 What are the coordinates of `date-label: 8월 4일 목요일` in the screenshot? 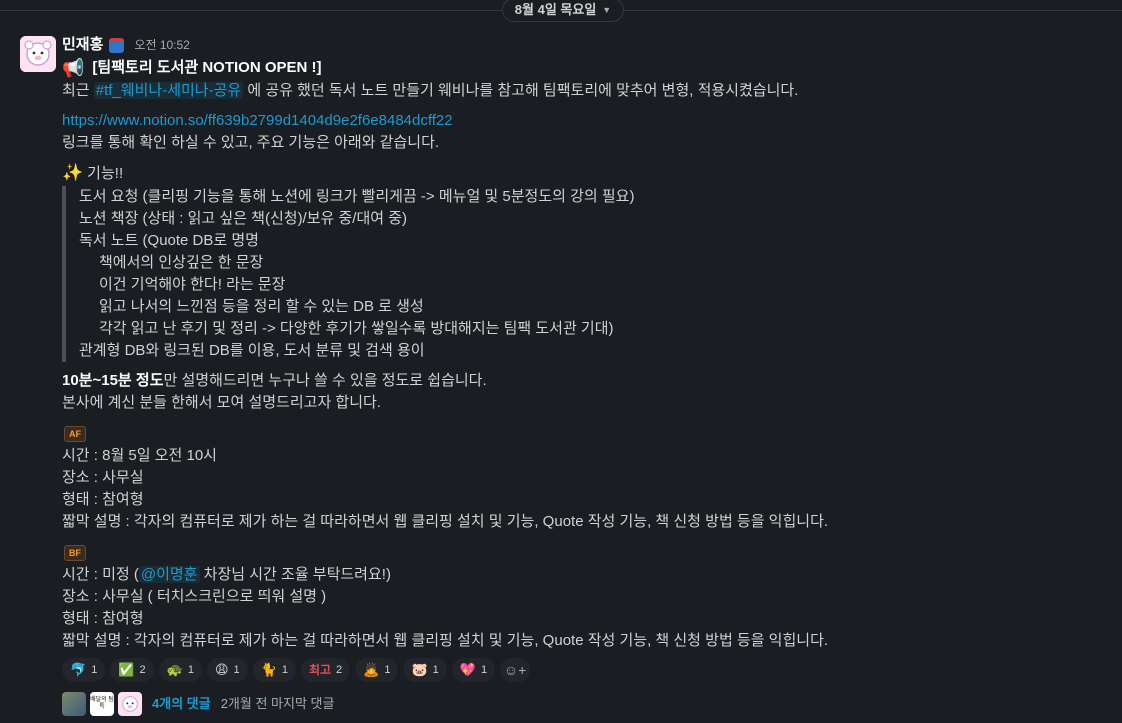 It's located at (555, 9).